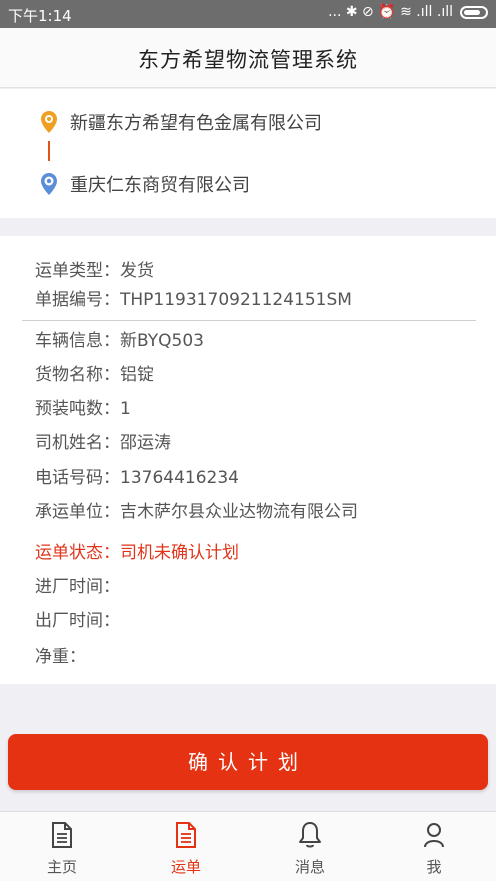 Image resolution: width=496 pixels, height=881 pixels. Describe the element at coordinates (77, 300) in the screenshot. I see `doc-no-label: 单据编号：` at that location.